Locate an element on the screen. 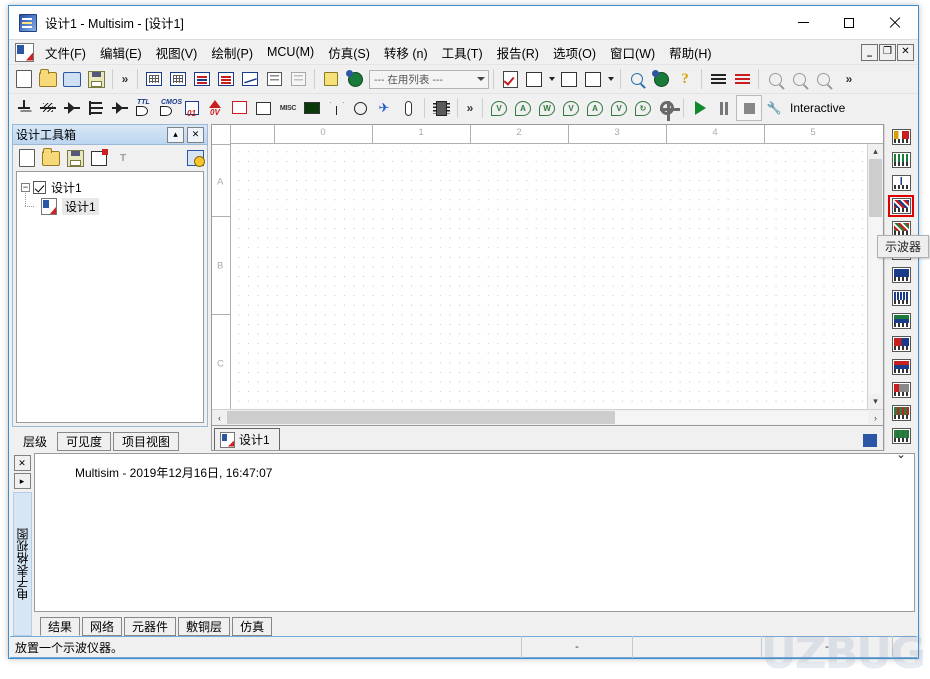  tab-copper-layers: 敷铜层 is located at coordinates (204, 626).